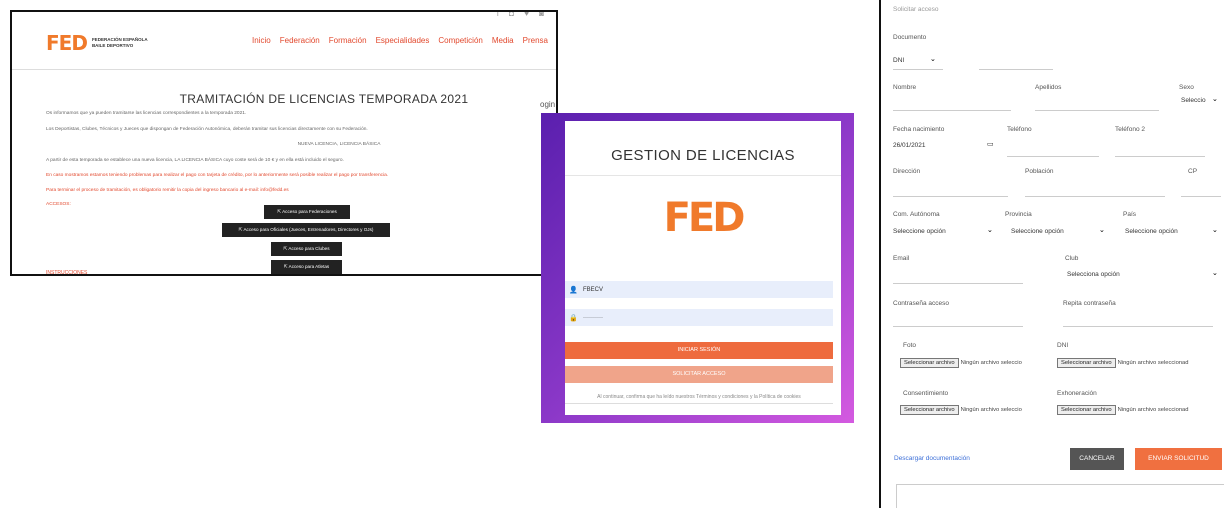 This screenshot has width=1224, height=508. I want to click on dni-file-button: Seleccionar archivo, so click(1086, 363).